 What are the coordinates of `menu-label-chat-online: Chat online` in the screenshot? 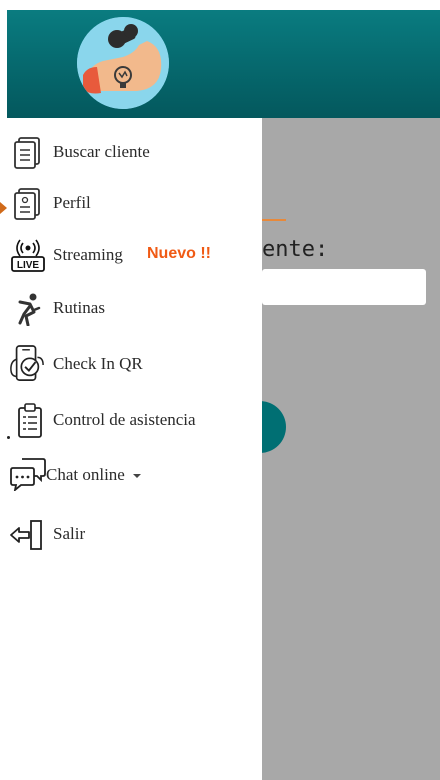 It's located at (93, 475).